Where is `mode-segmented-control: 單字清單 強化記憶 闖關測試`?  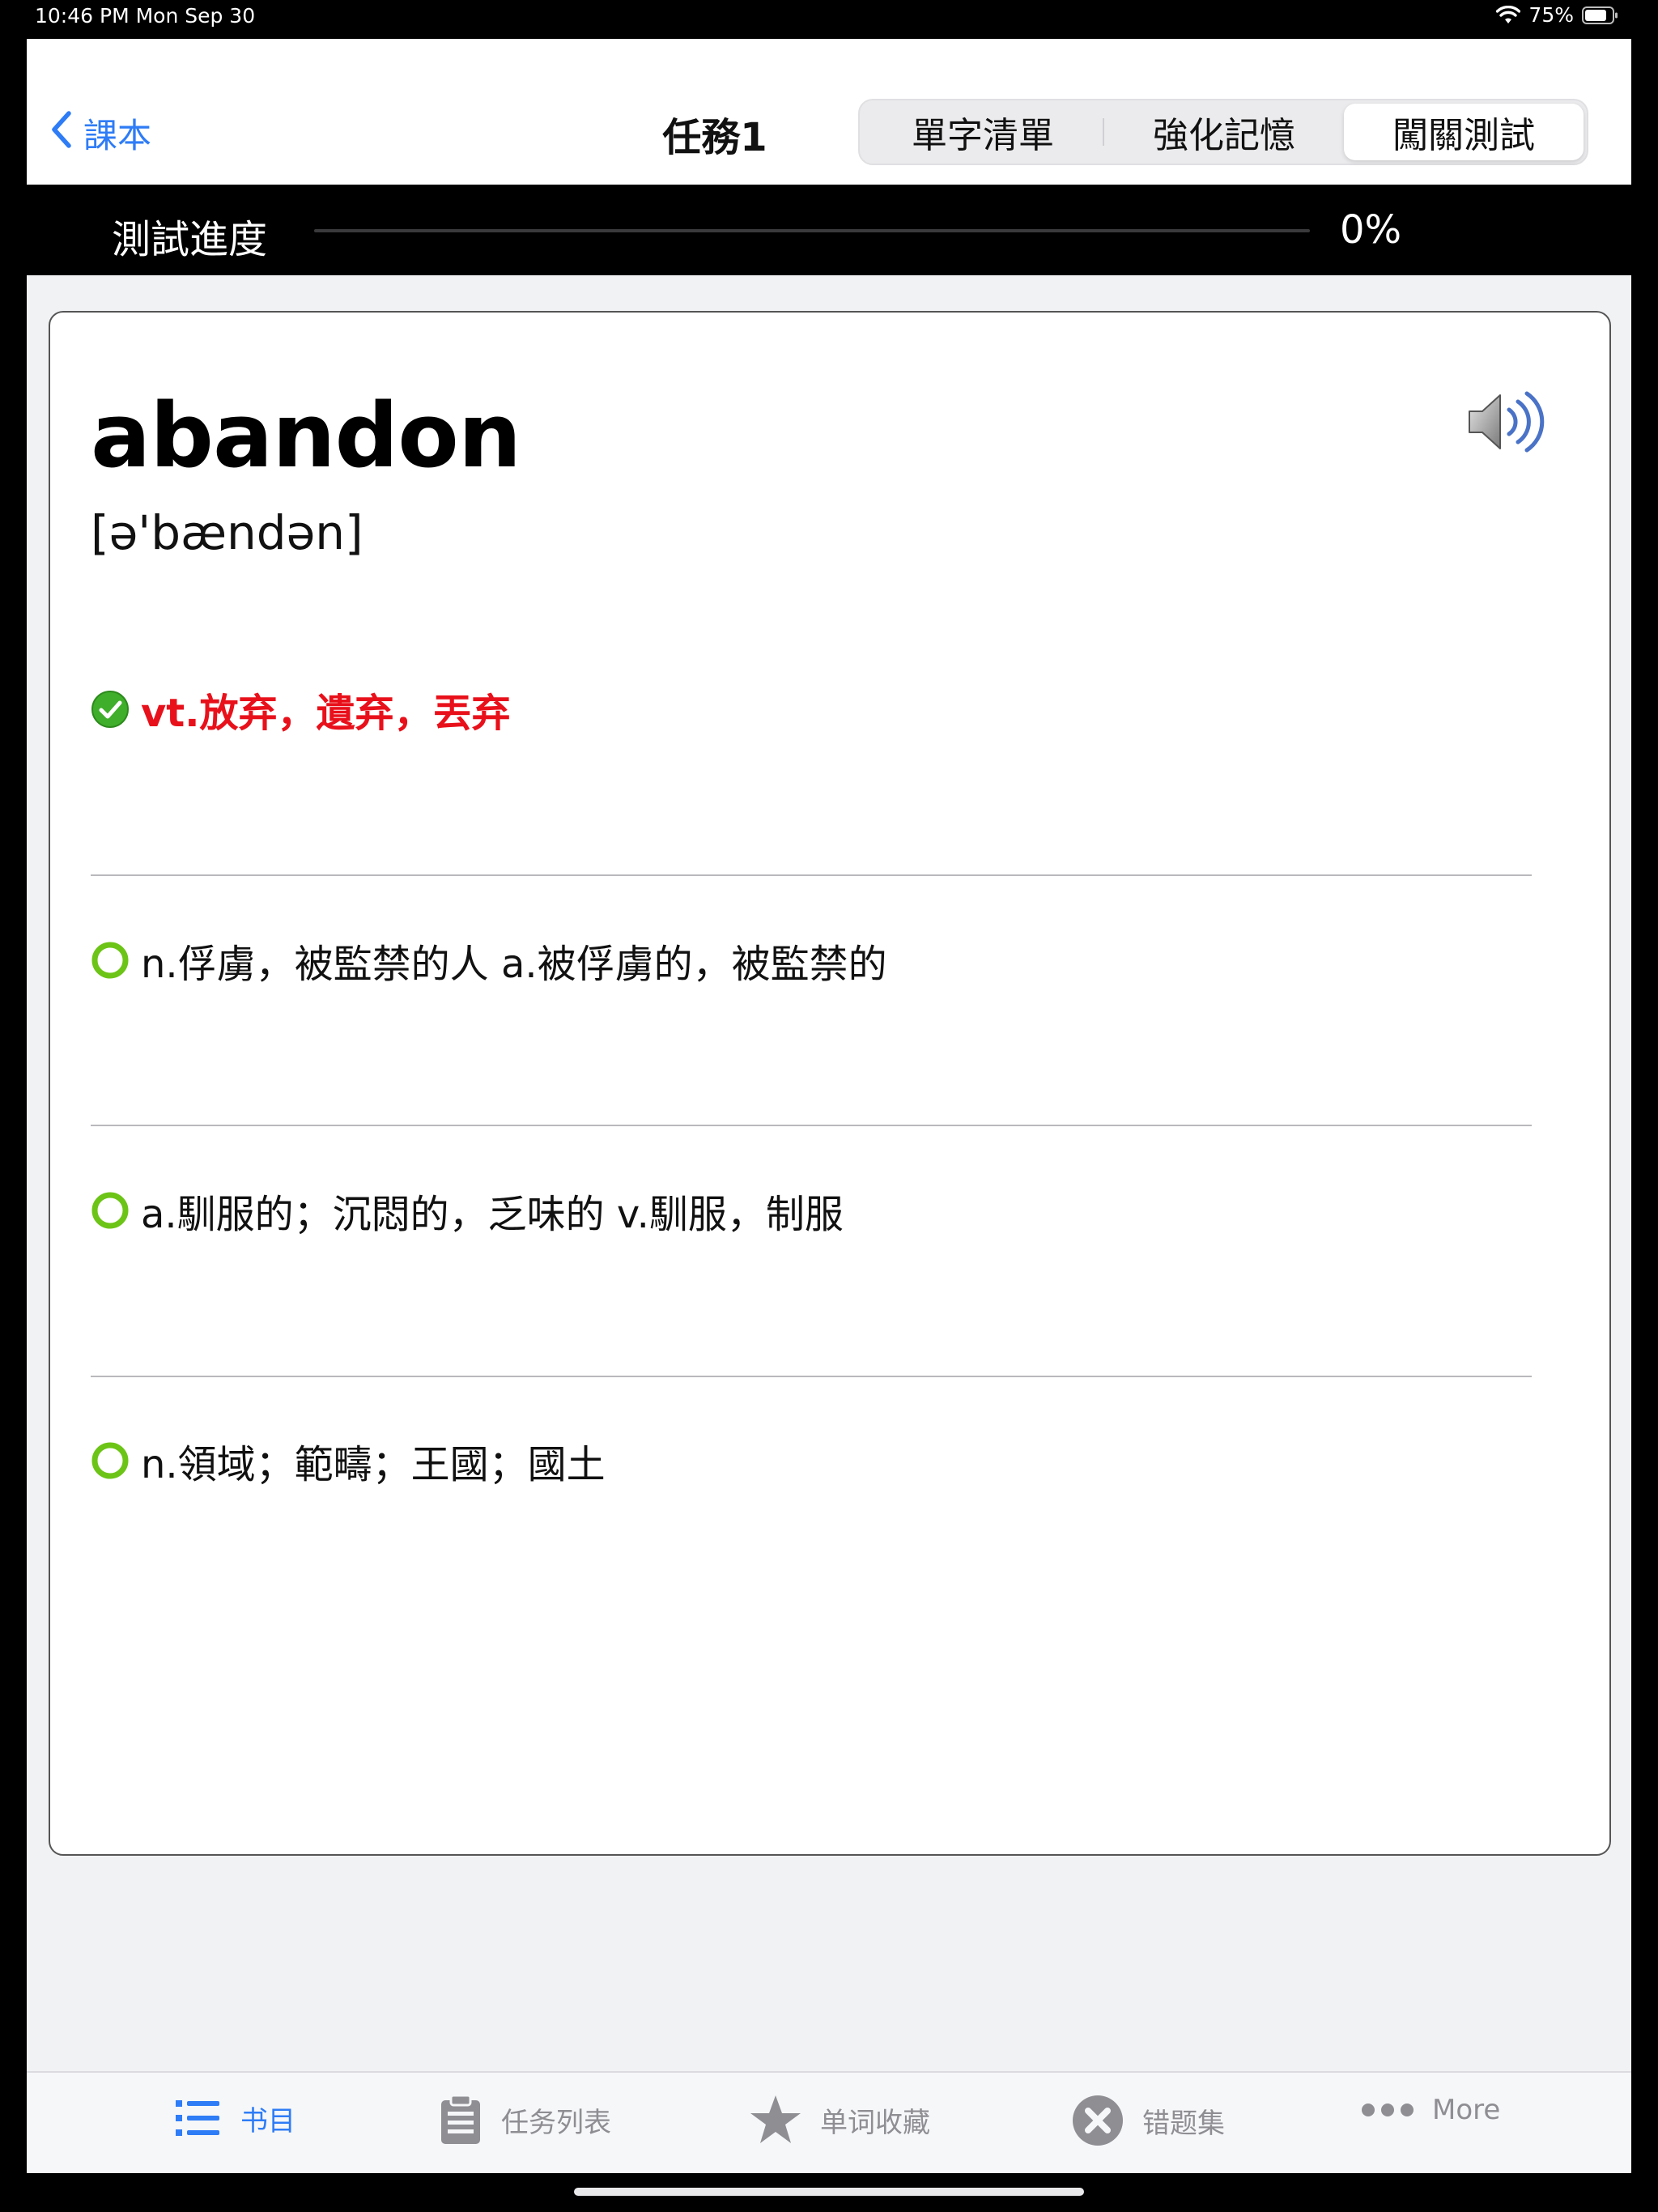 mode-segmented-control: 單字清單 強化記憶 闖關測試 is located at coordinates (1223, 132).